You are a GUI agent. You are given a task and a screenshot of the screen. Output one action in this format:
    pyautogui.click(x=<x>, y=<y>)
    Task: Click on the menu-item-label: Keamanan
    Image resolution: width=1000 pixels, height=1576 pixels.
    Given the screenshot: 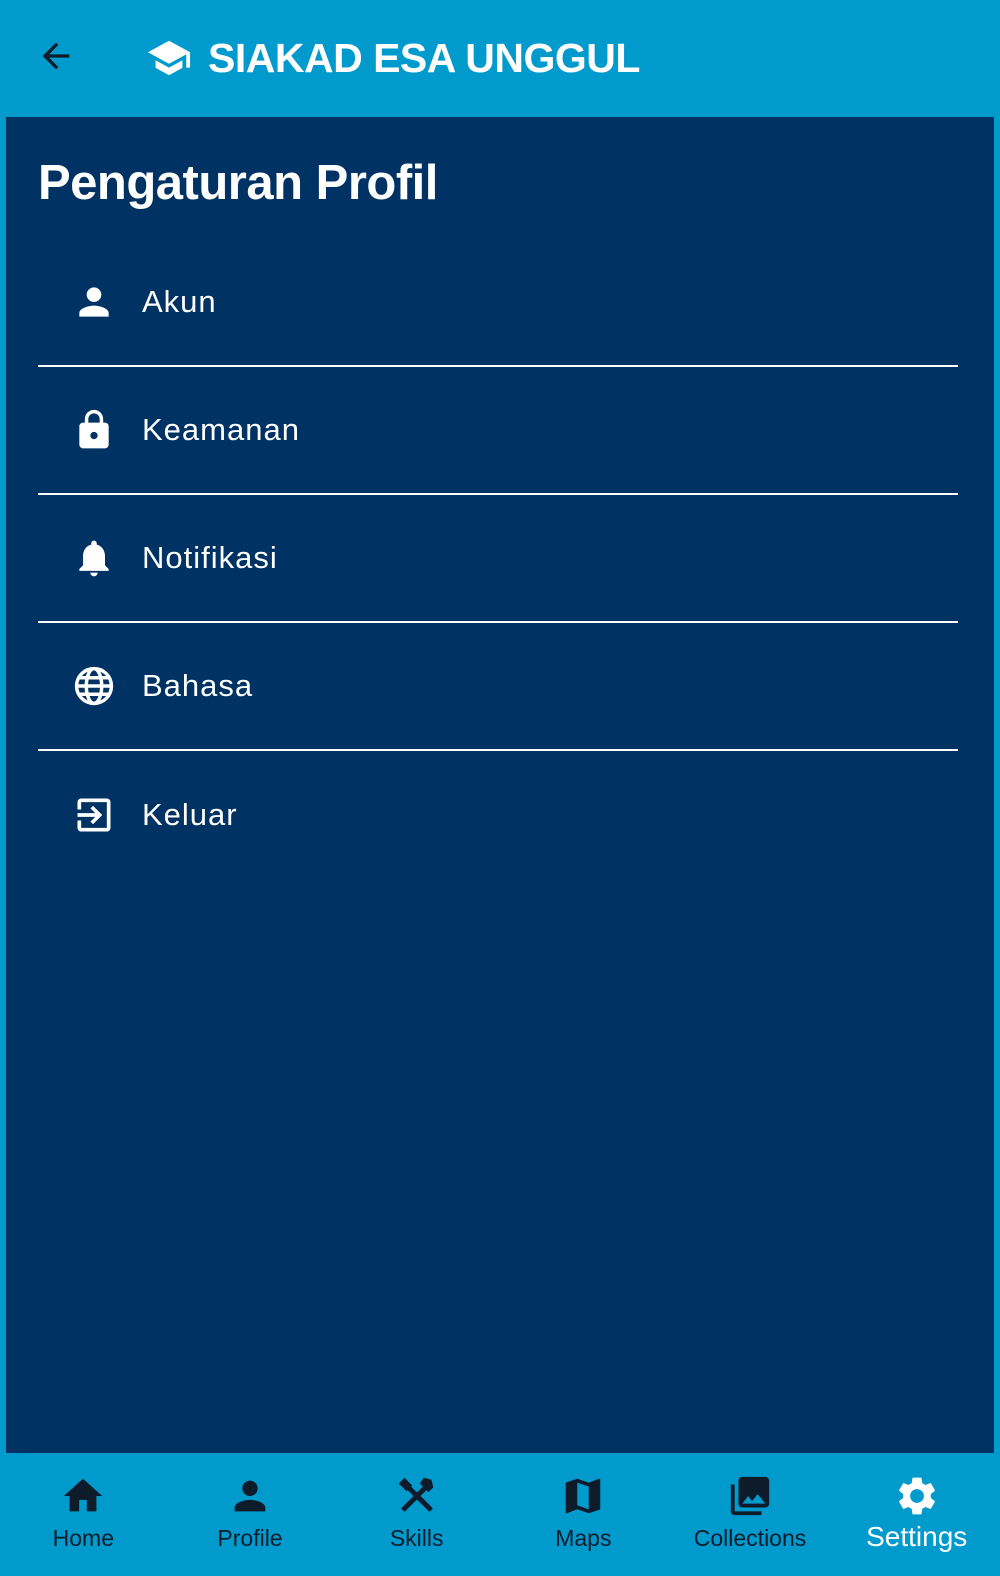 What is the action you would take?
    pyautogui.click(x=221, y=429)
    